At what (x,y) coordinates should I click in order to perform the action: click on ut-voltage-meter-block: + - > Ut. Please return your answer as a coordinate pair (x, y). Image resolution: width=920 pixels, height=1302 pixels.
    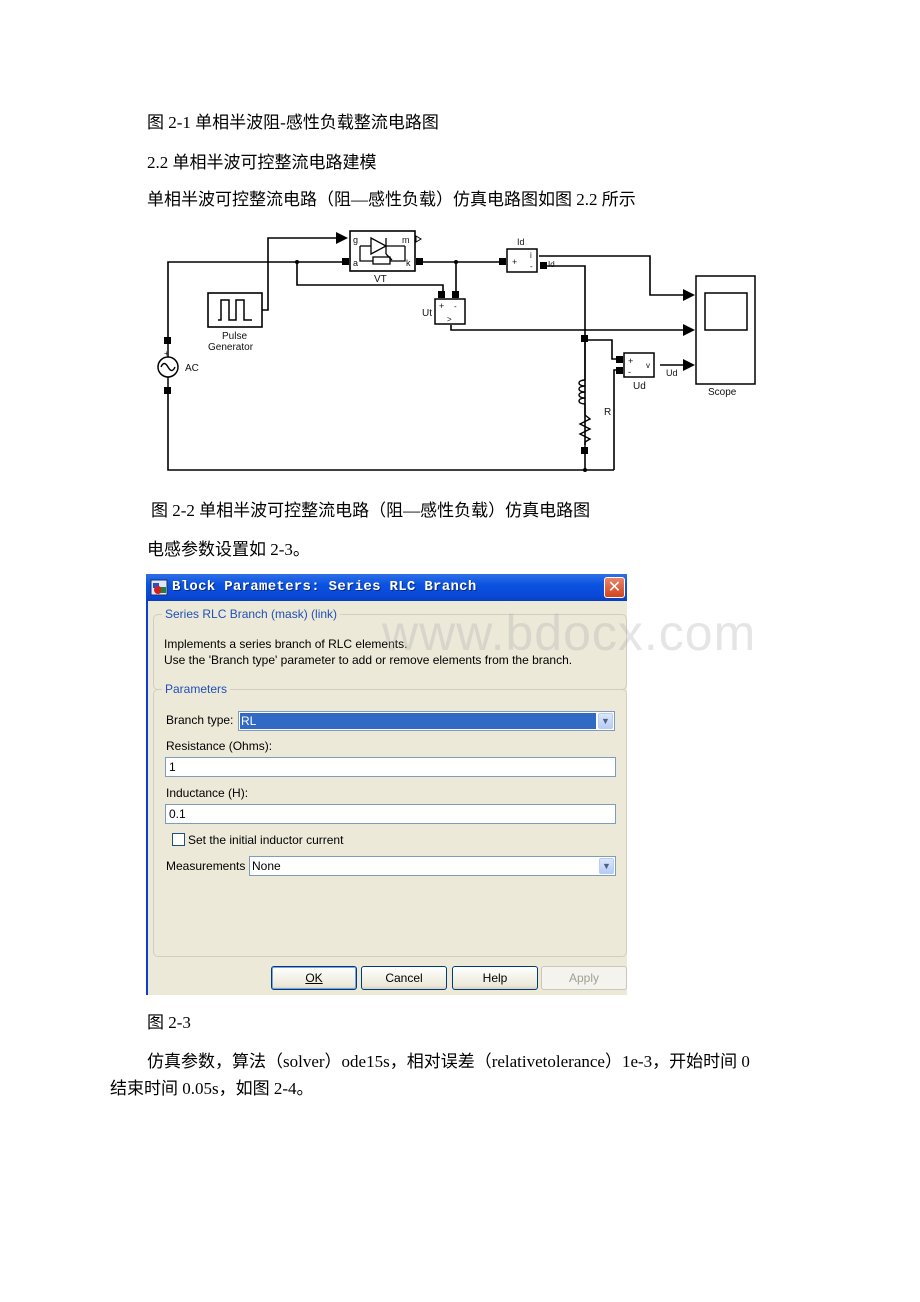
    Looking at the image, I should click on (444, 311).